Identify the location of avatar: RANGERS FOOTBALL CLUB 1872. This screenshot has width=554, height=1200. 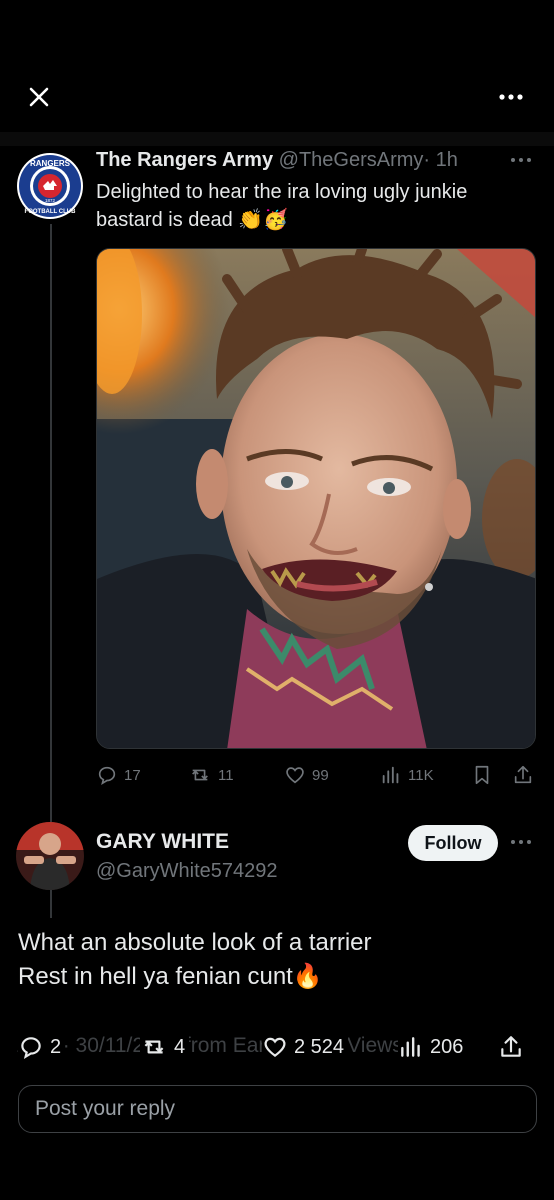
(50, 186).